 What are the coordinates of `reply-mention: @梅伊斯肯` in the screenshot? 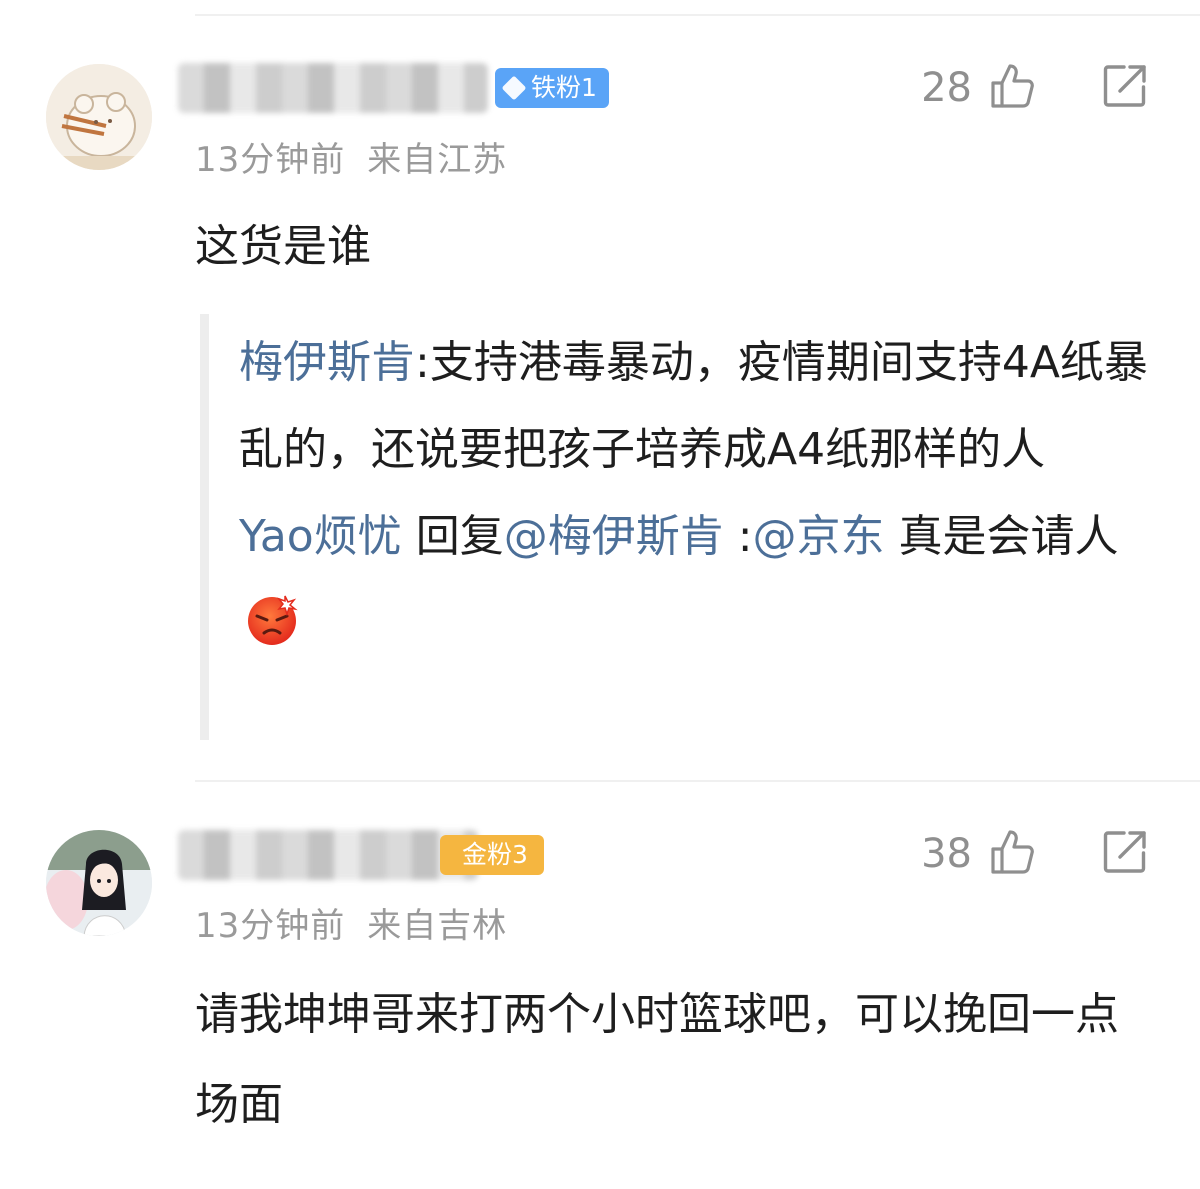 It's located at (614, 536).